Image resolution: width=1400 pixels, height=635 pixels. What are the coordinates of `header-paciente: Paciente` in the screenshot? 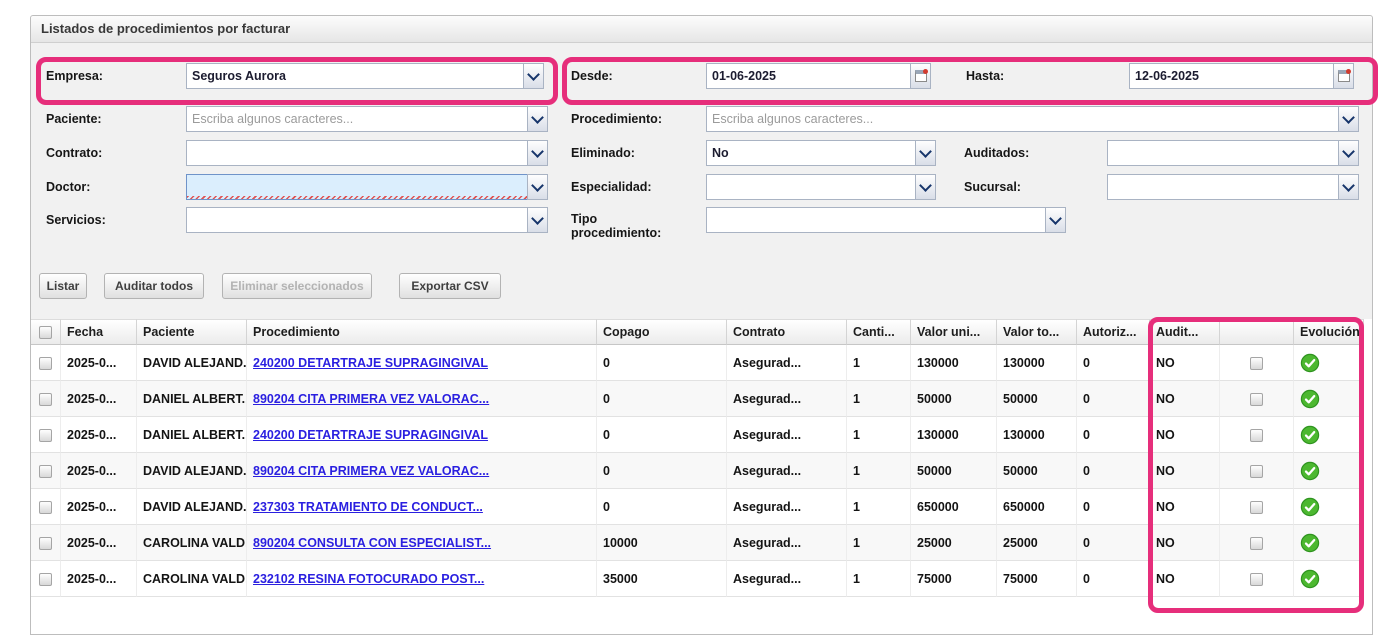 It's located at (192, 332).